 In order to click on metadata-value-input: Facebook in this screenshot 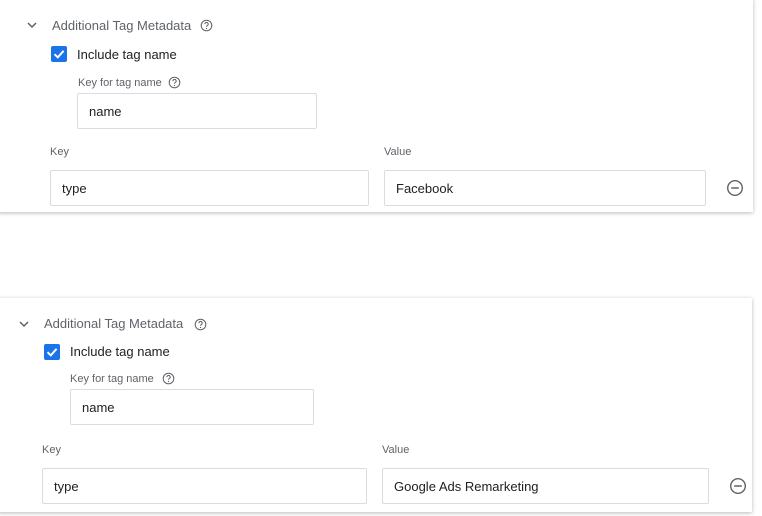, I will do `click(545, 188)`.